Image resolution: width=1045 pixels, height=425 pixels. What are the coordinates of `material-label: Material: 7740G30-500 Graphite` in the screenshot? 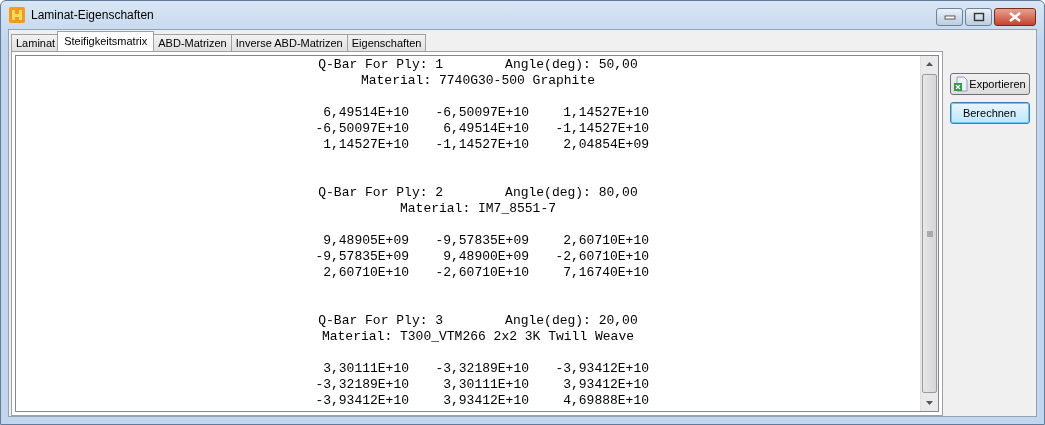 It's located at (477, 81).